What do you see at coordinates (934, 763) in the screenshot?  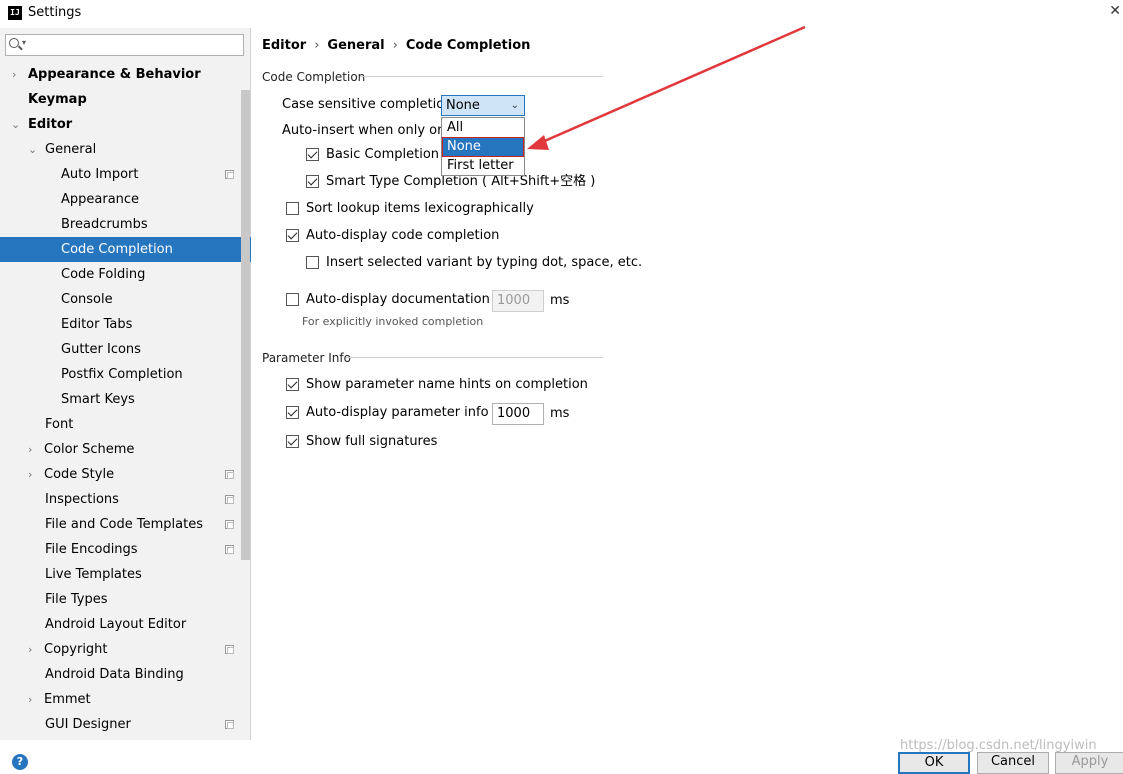 I see `ok-button: OK` at bounding box center [934, 763].